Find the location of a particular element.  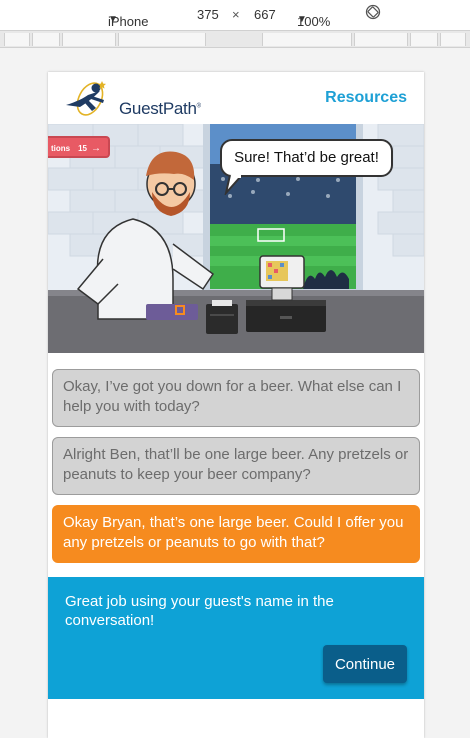

continue-button: Continue is located at coordinates (365, 664).